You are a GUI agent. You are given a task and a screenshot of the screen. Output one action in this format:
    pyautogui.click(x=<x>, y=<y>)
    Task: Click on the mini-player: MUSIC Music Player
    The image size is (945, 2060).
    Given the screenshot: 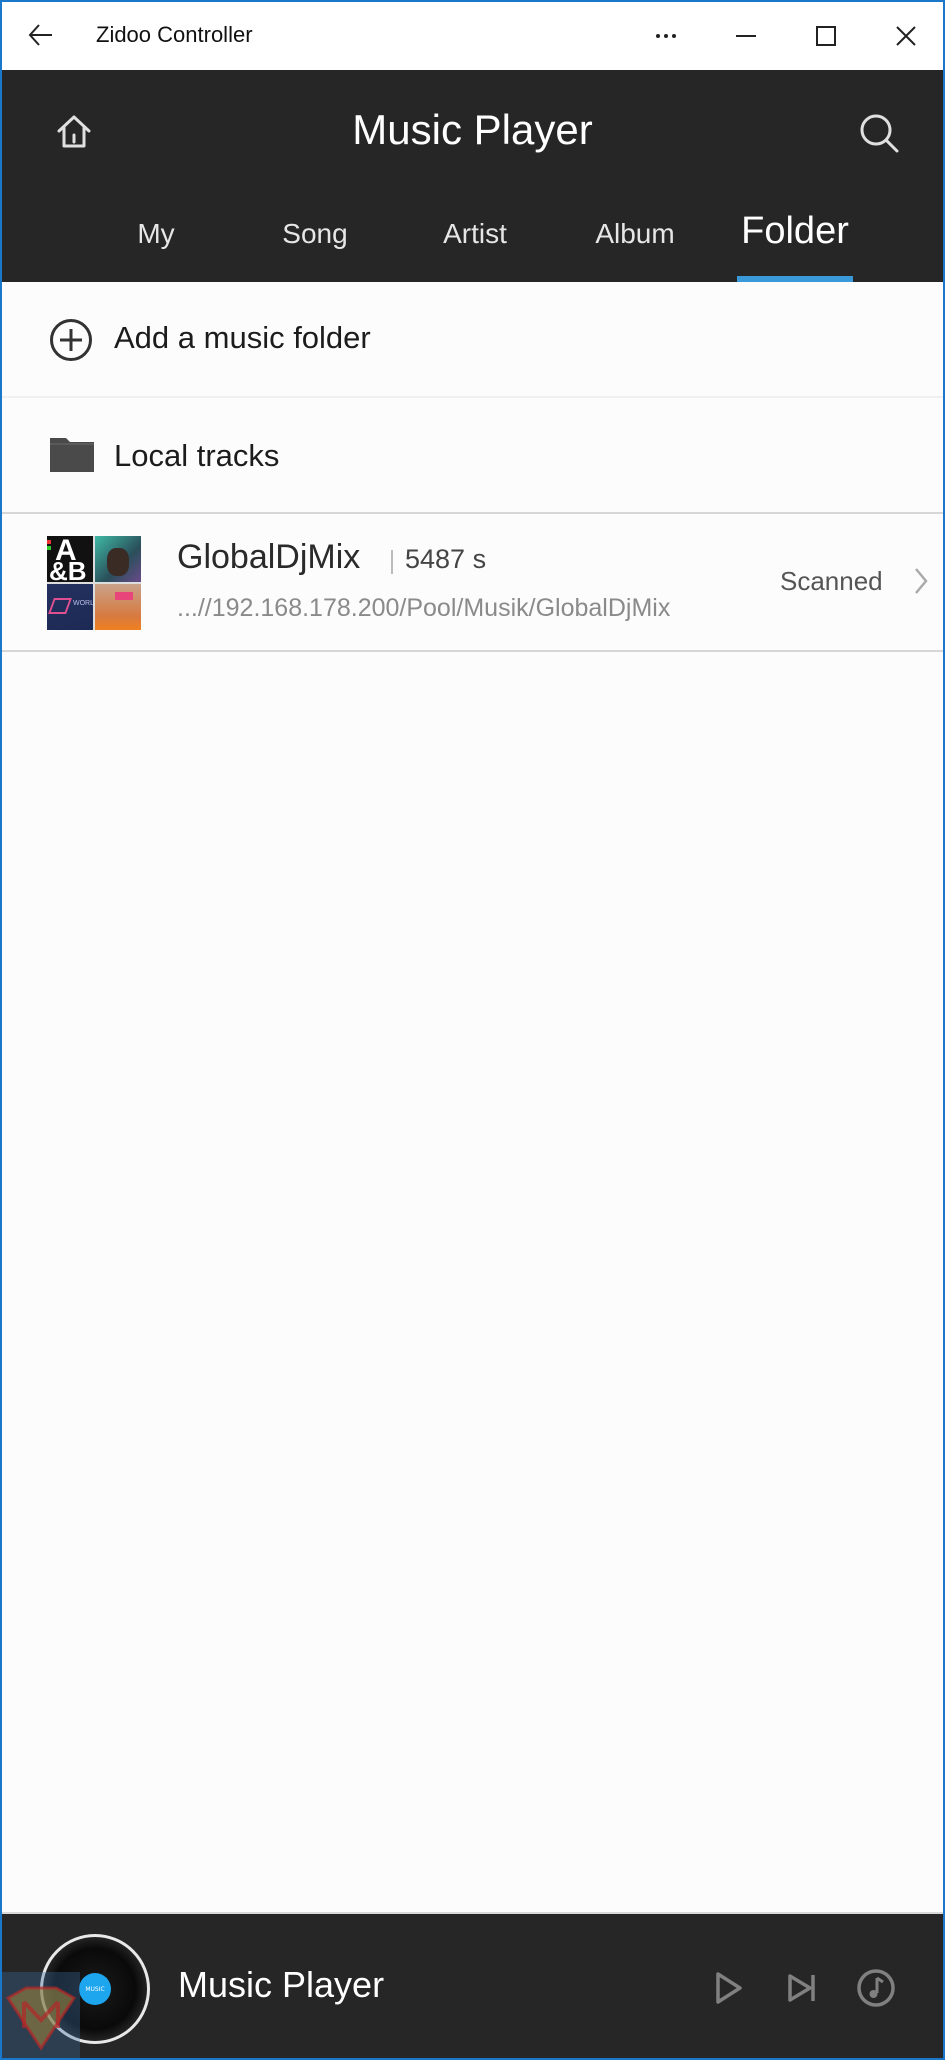 What is the action you would take?
    pyautogui.click(x=472, y=1985)
    